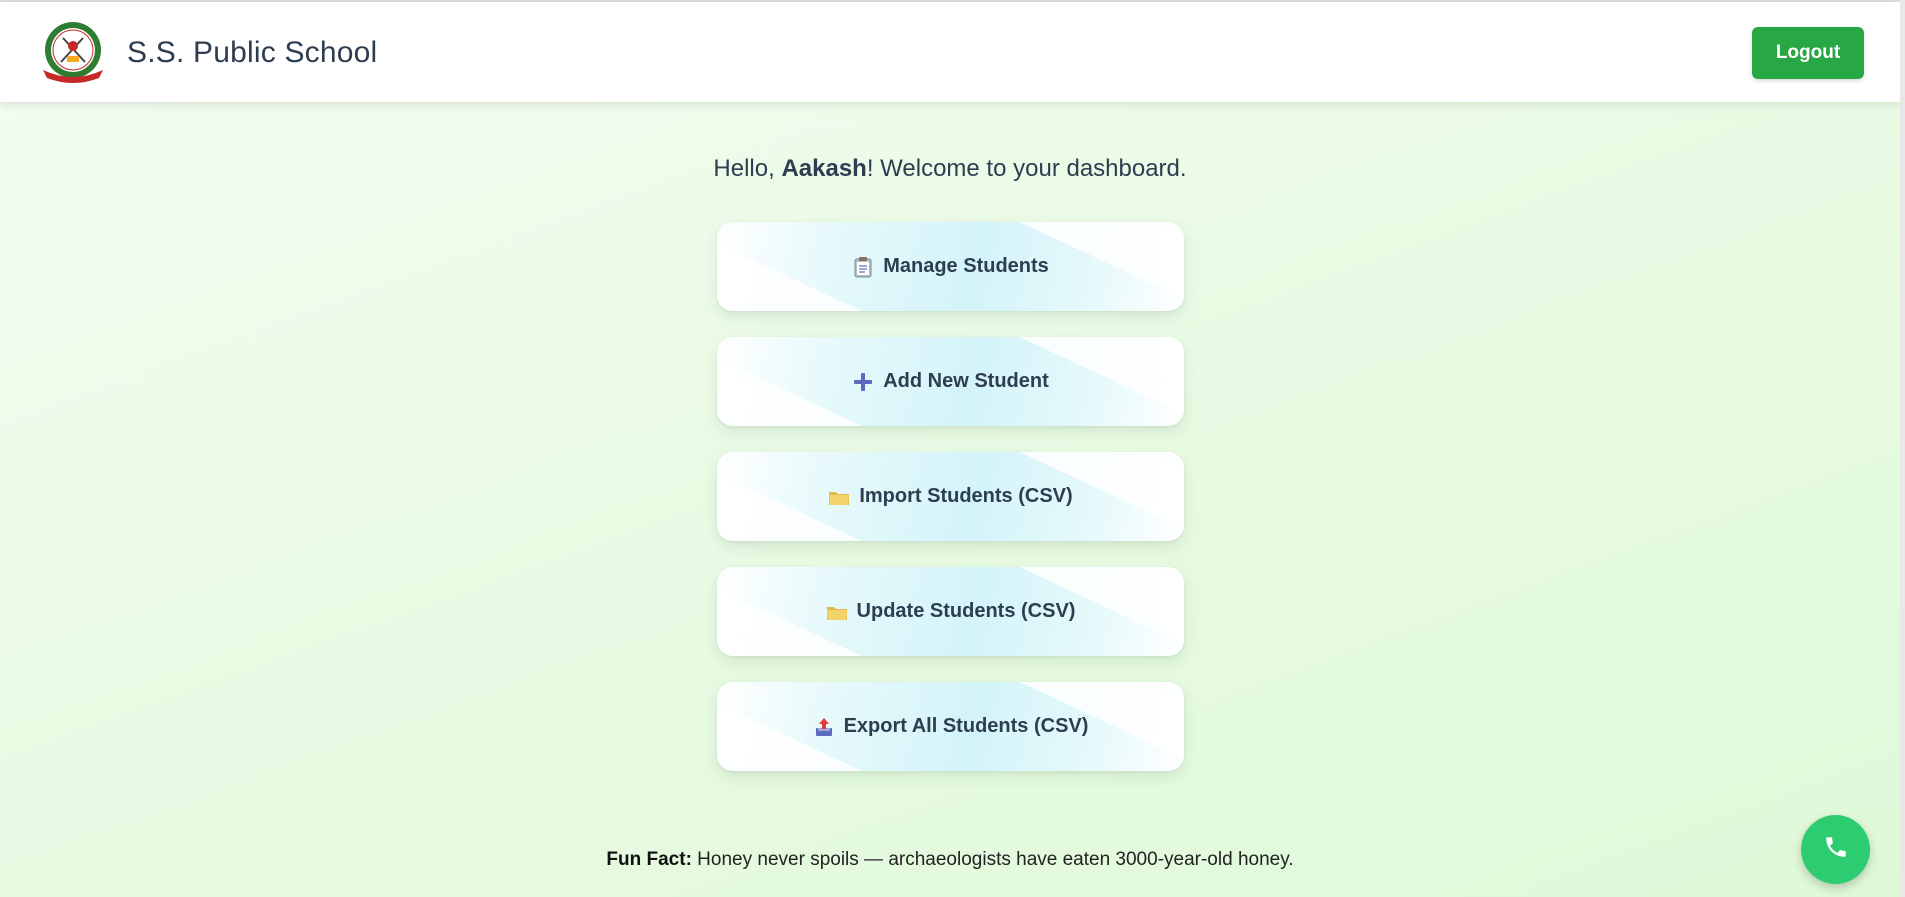 The image size is (1905, 897). I want to click on greeting-prefix: Hello,, so click(747, 168).